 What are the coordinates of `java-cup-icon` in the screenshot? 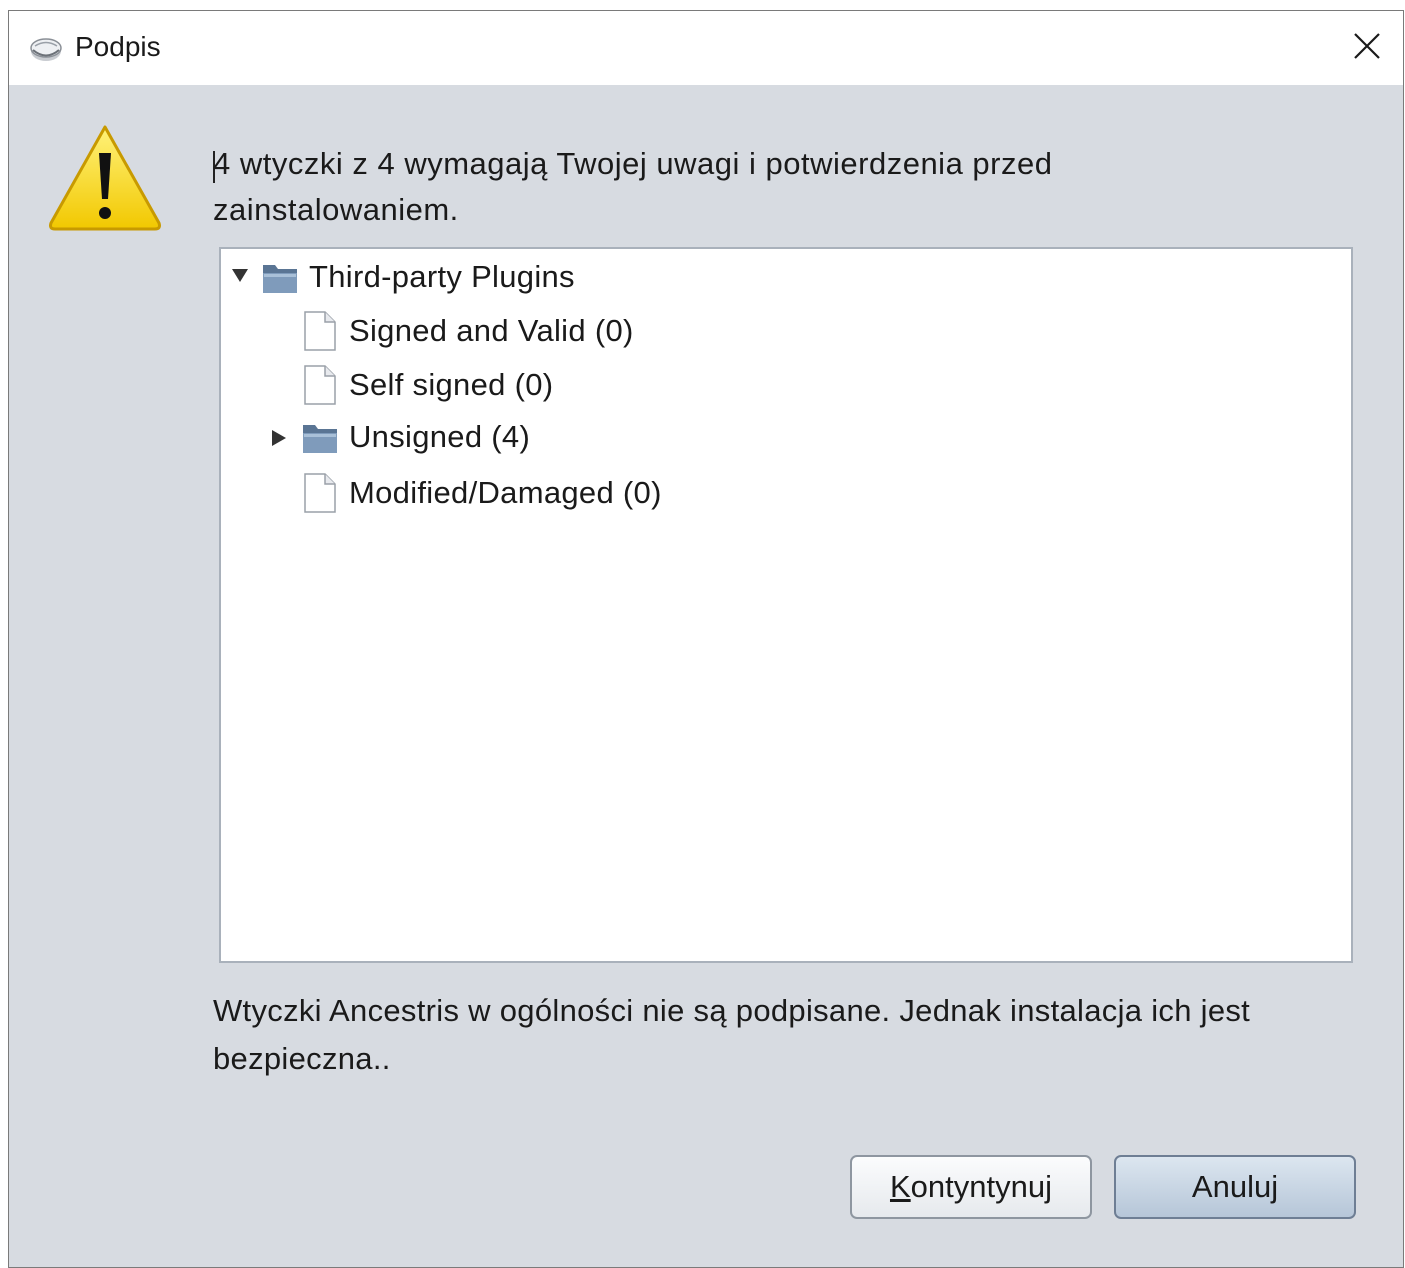 It's located at (46, 49).